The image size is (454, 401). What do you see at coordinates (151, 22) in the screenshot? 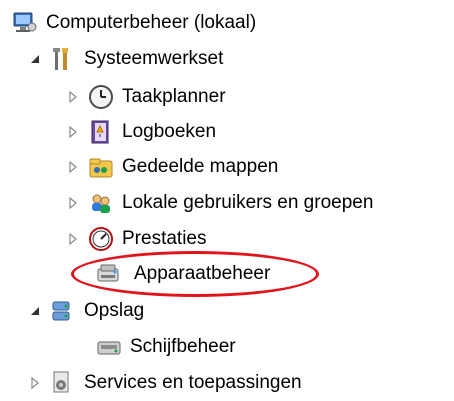
I see `tree-item-label: Computerbeheer (lokaal)` at bounding box center [151, 22].